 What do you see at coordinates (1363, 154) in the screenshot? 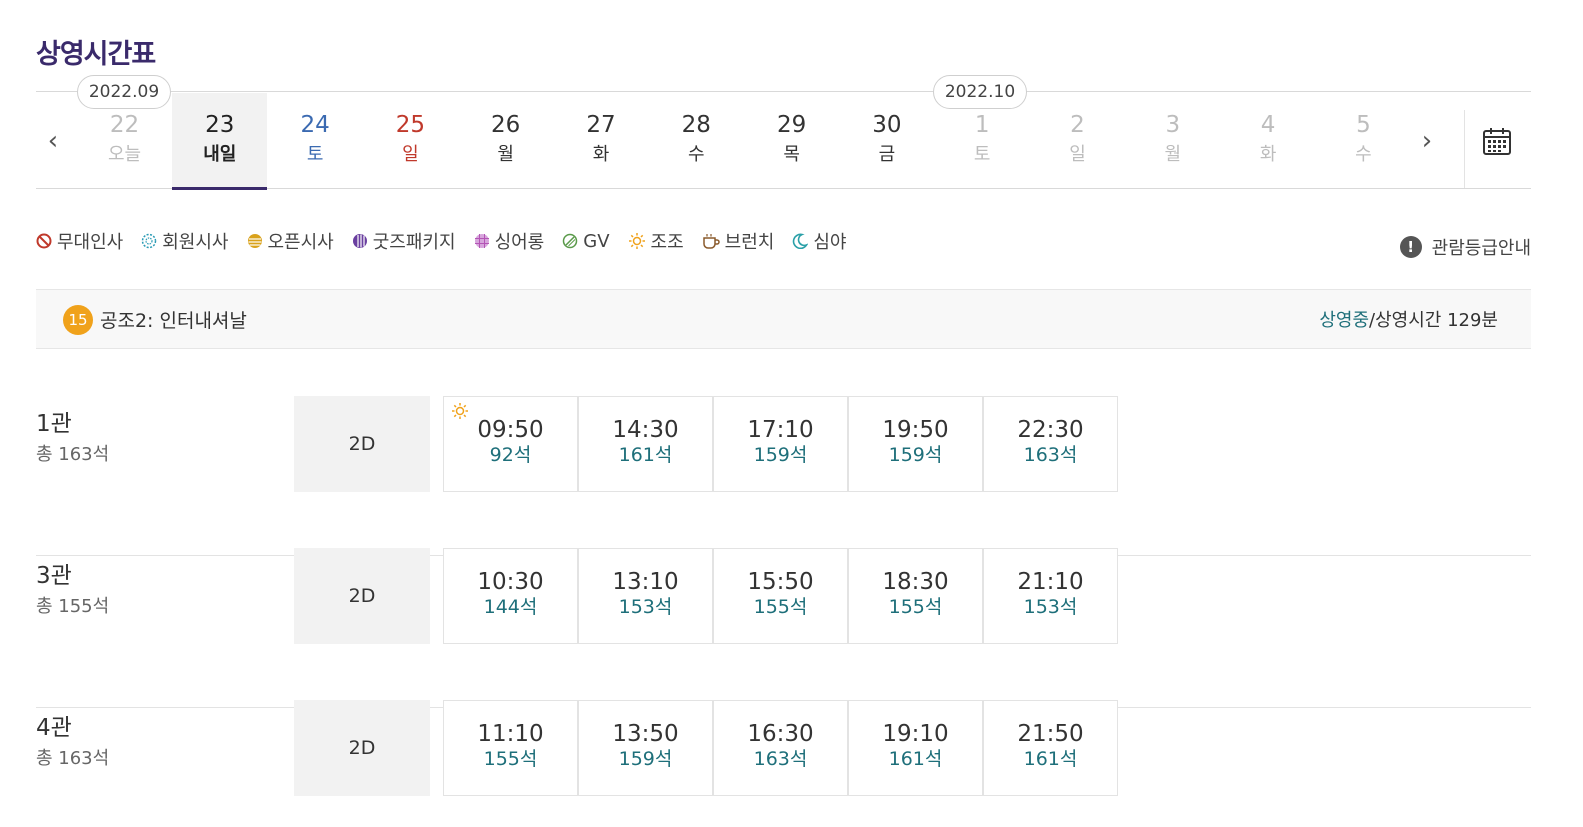
I see `date-weekday: 수` at bounding box center [1363, 154].